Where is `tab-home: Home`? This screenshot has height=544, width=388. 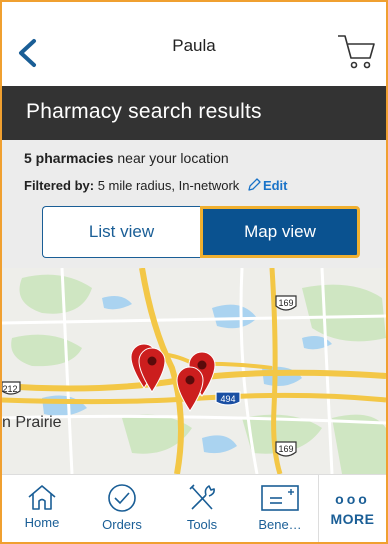 tab-home: Home is located at coordinates (42, 508).